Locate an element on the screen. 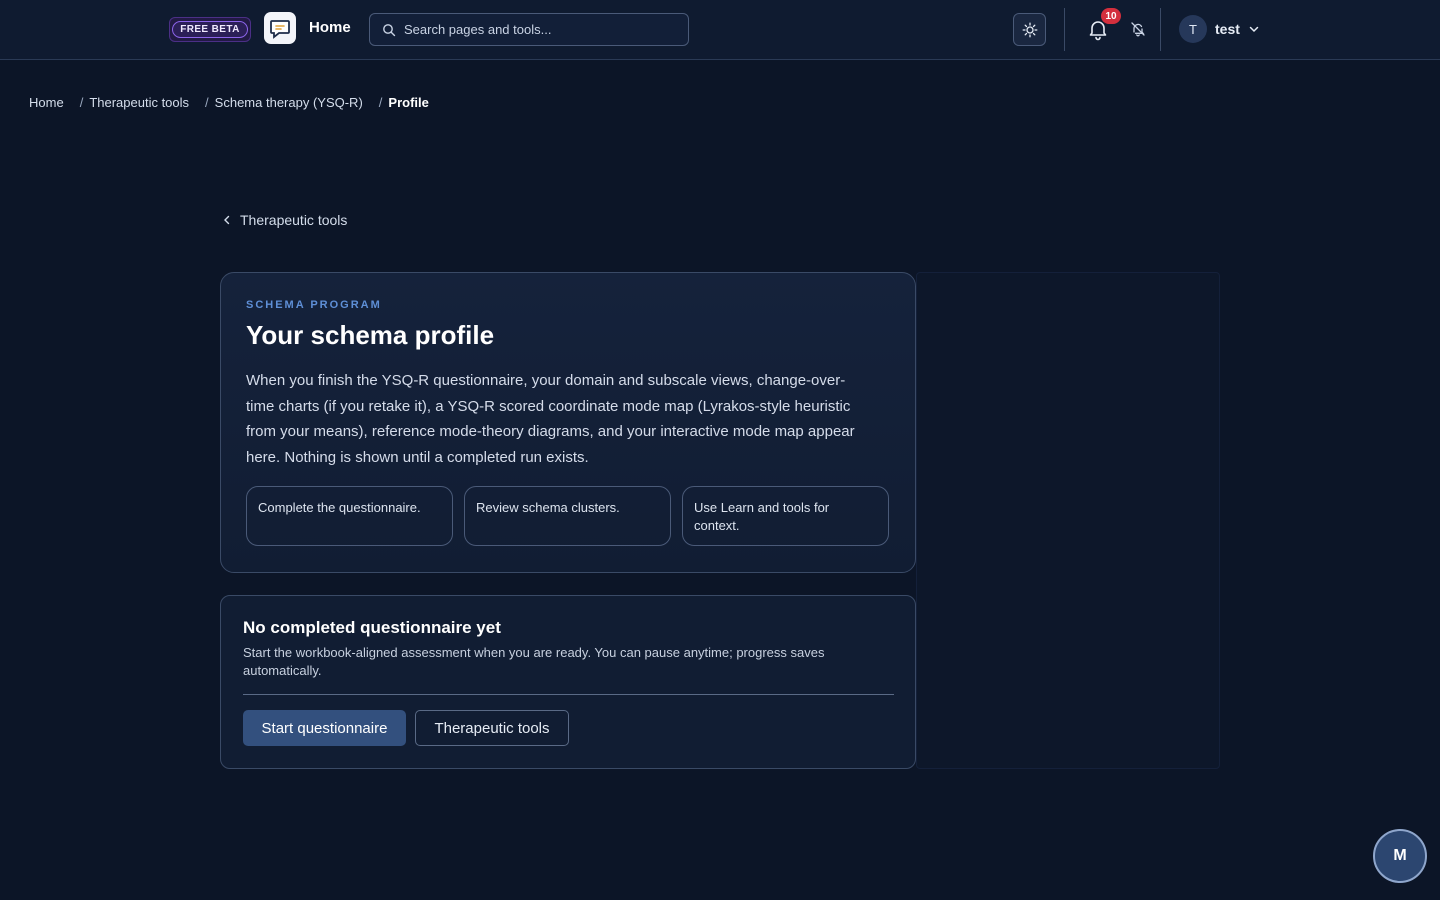  sun-icon is located at coordinates (1029, 29).